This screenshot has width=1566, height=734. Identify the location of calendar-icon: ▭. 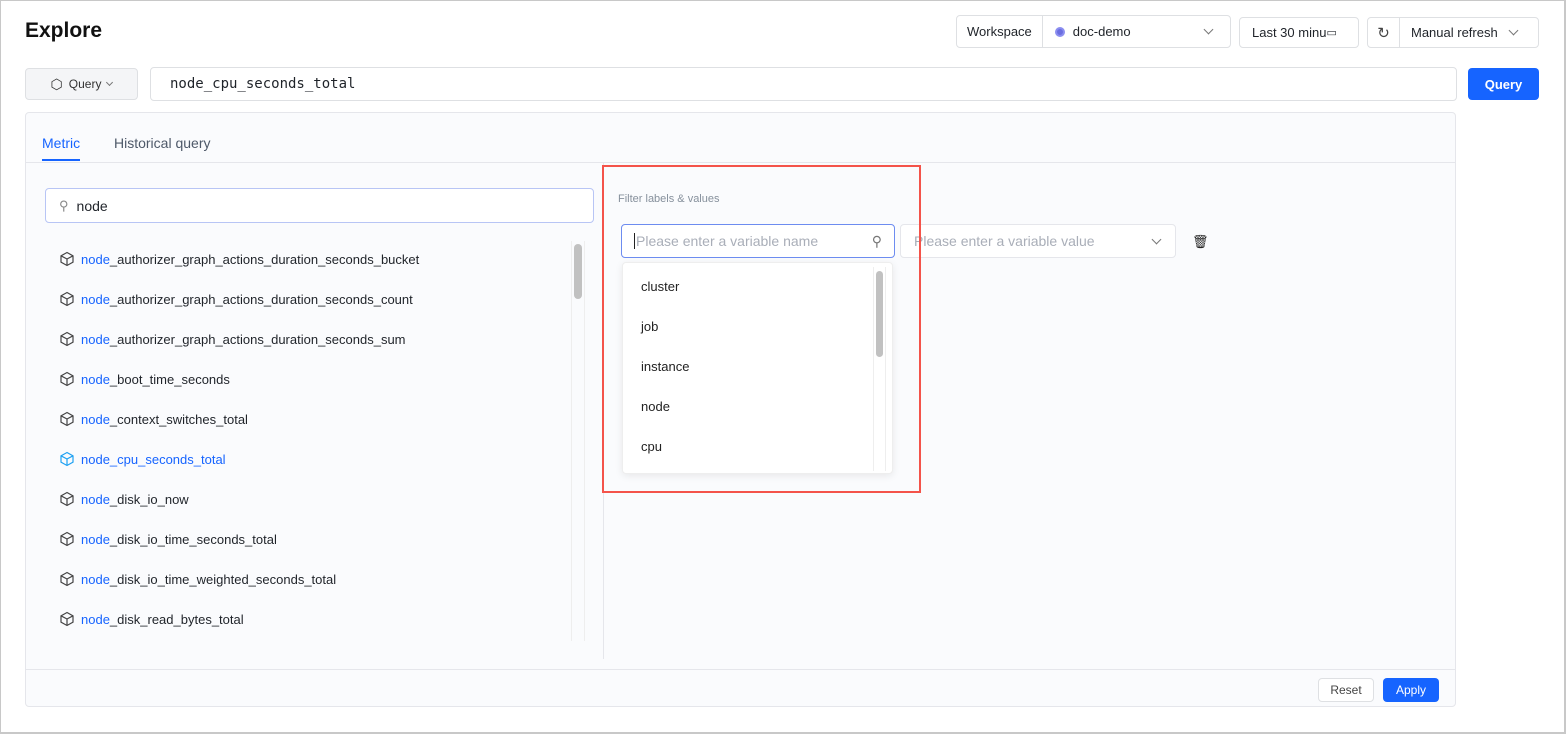
(1331, 33).